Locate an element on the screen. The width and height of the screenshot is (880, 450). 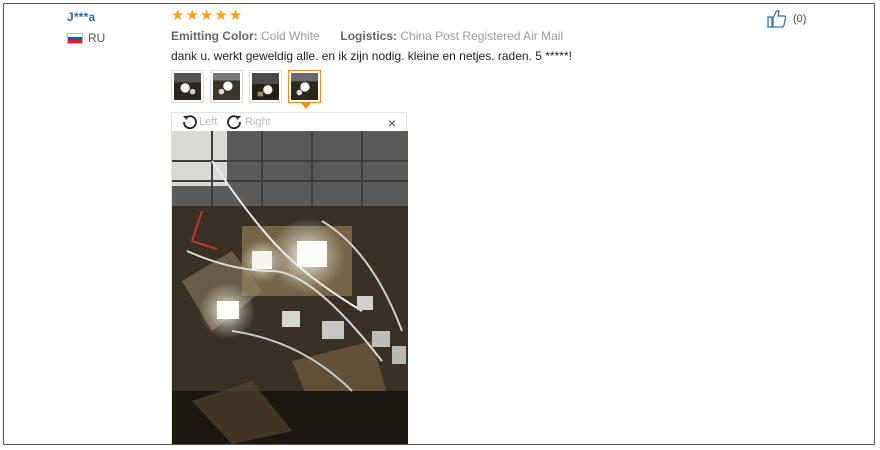
flag-icon is located at coordinates (75, 38).